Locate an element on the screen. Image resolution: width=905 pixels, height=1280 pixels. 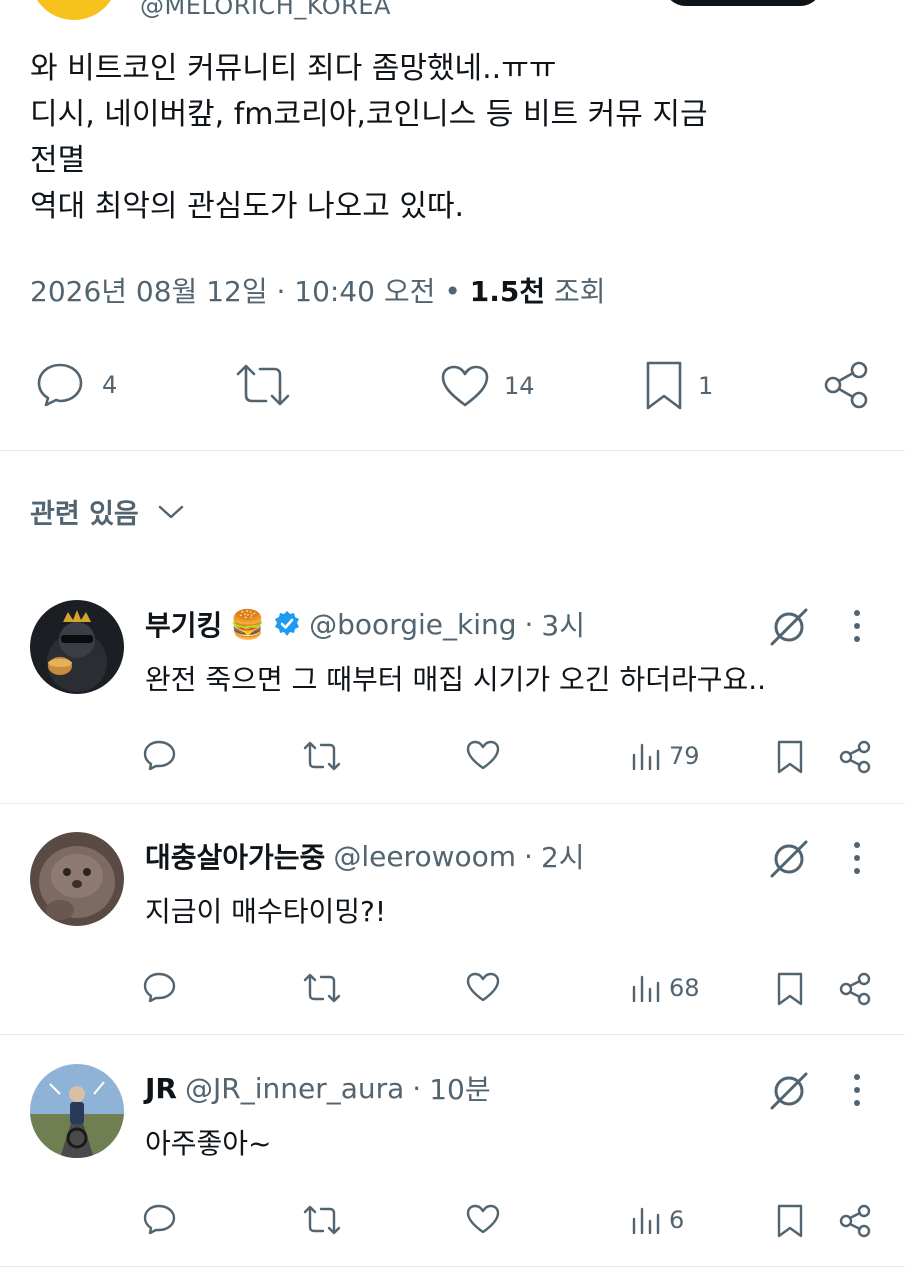
follow-button is located at coordinates (743, 3).